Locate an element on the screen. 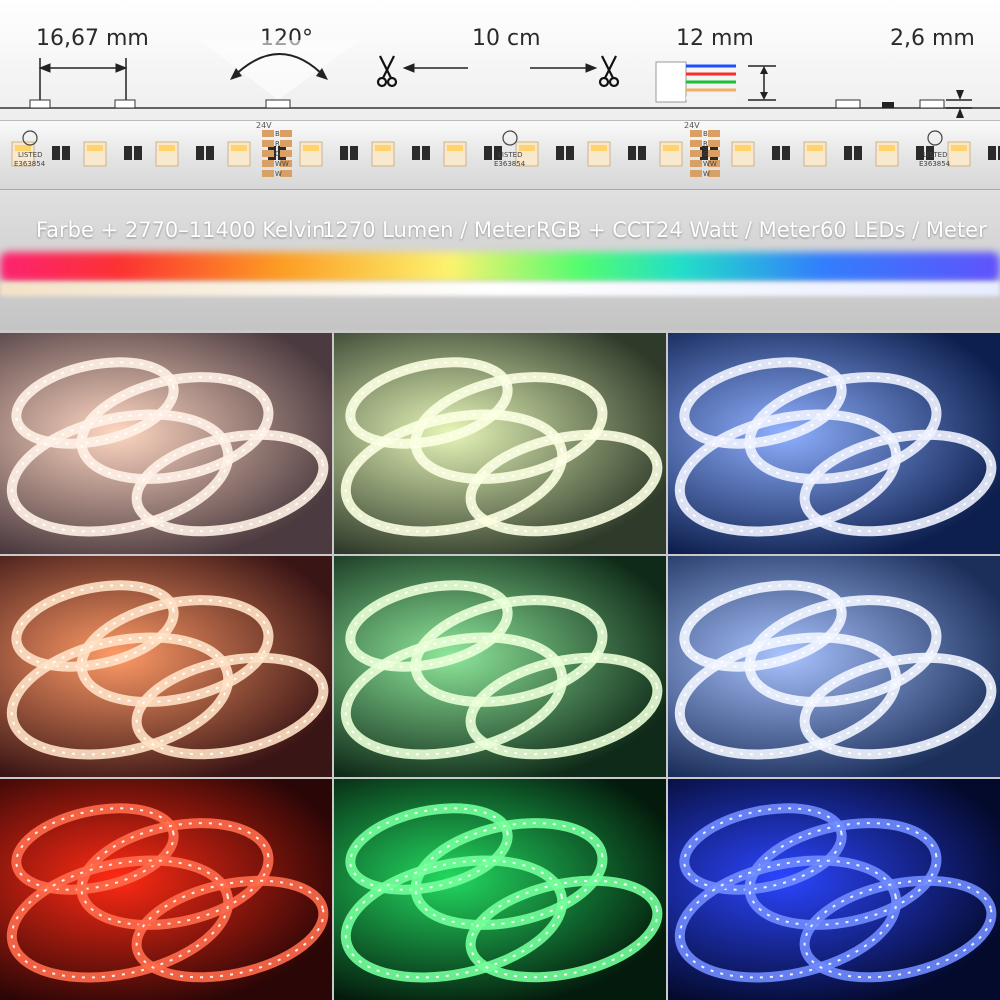  spec-color-temperature: Farbe + 2770–11400 Kelvin is located at coordinates (181, 230).